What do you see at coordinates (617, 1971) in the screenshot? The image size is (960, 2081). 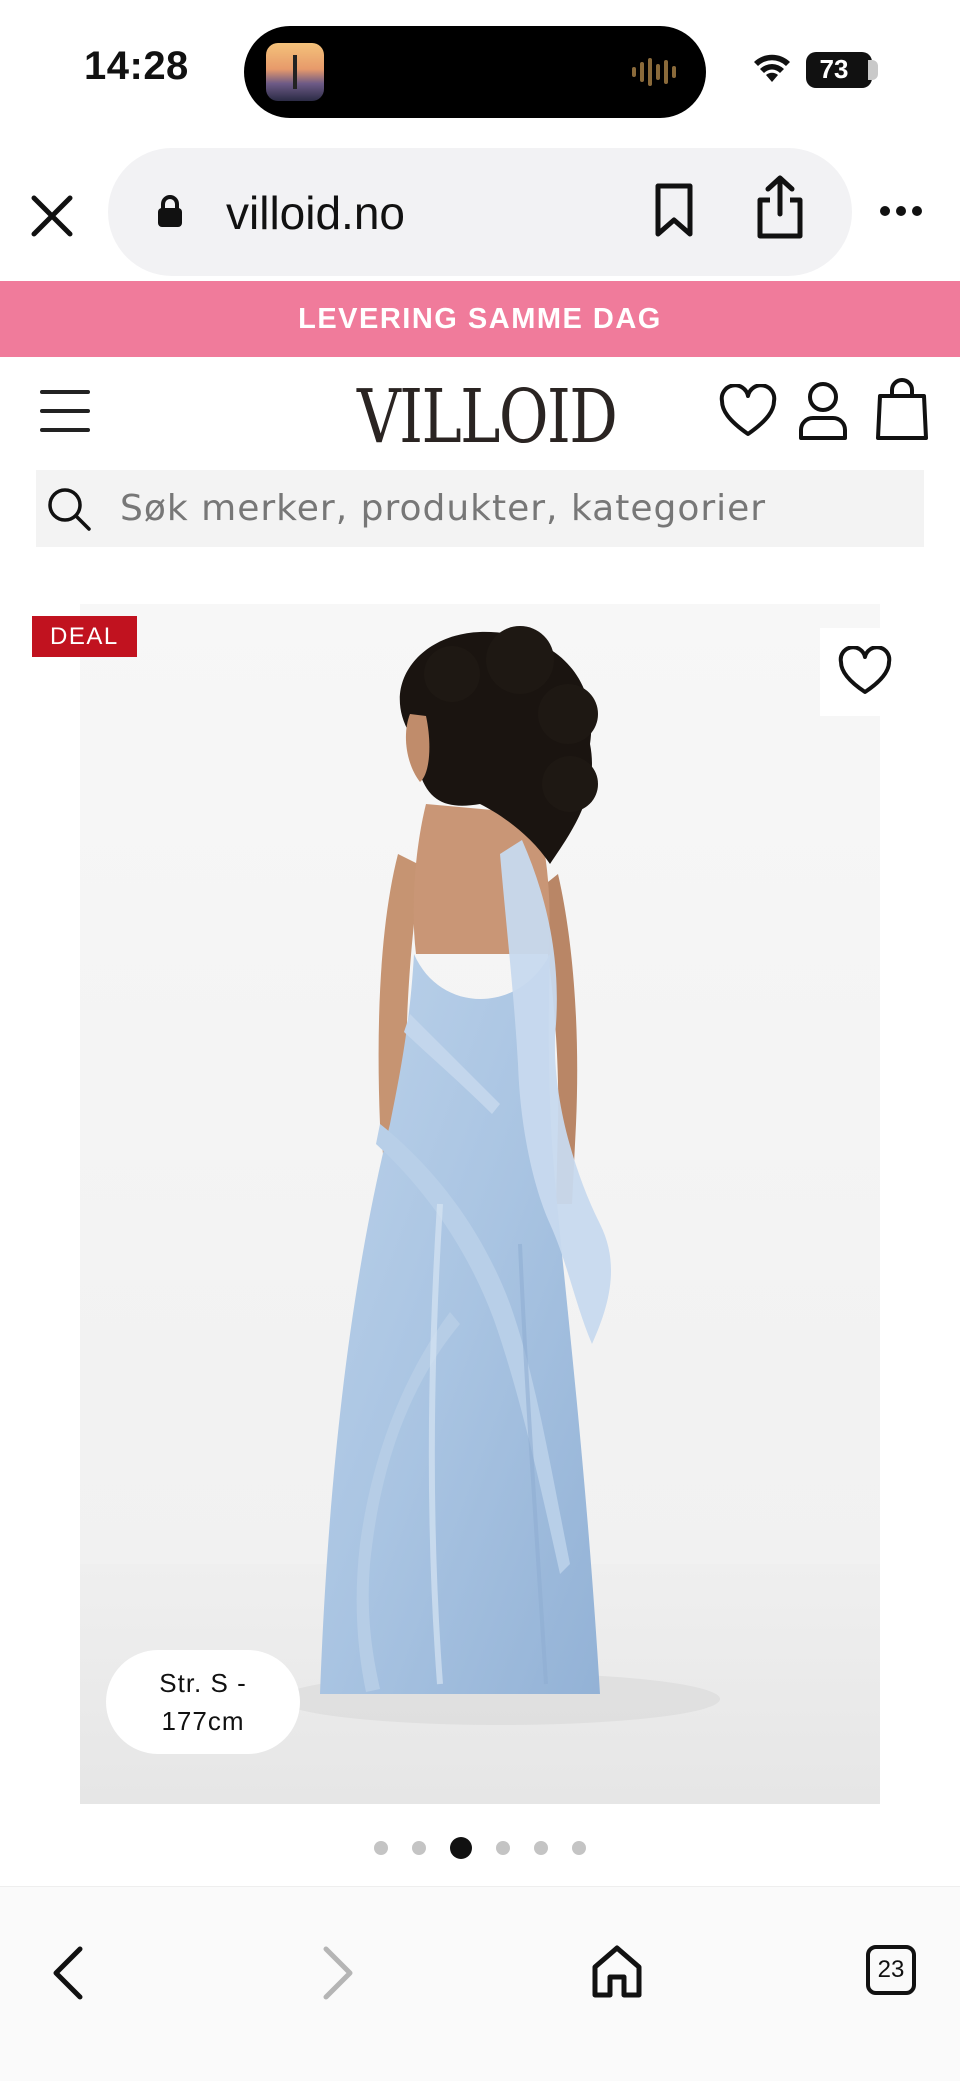 I see `home-icon` at bounding box center [617, 1971].